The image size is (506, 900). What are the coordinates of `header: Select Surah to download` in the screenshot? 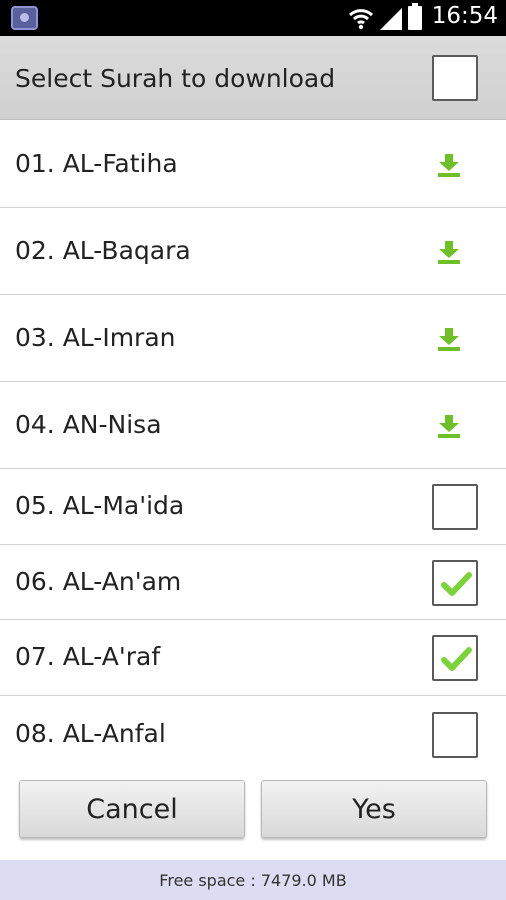 It's located at (253, 78).